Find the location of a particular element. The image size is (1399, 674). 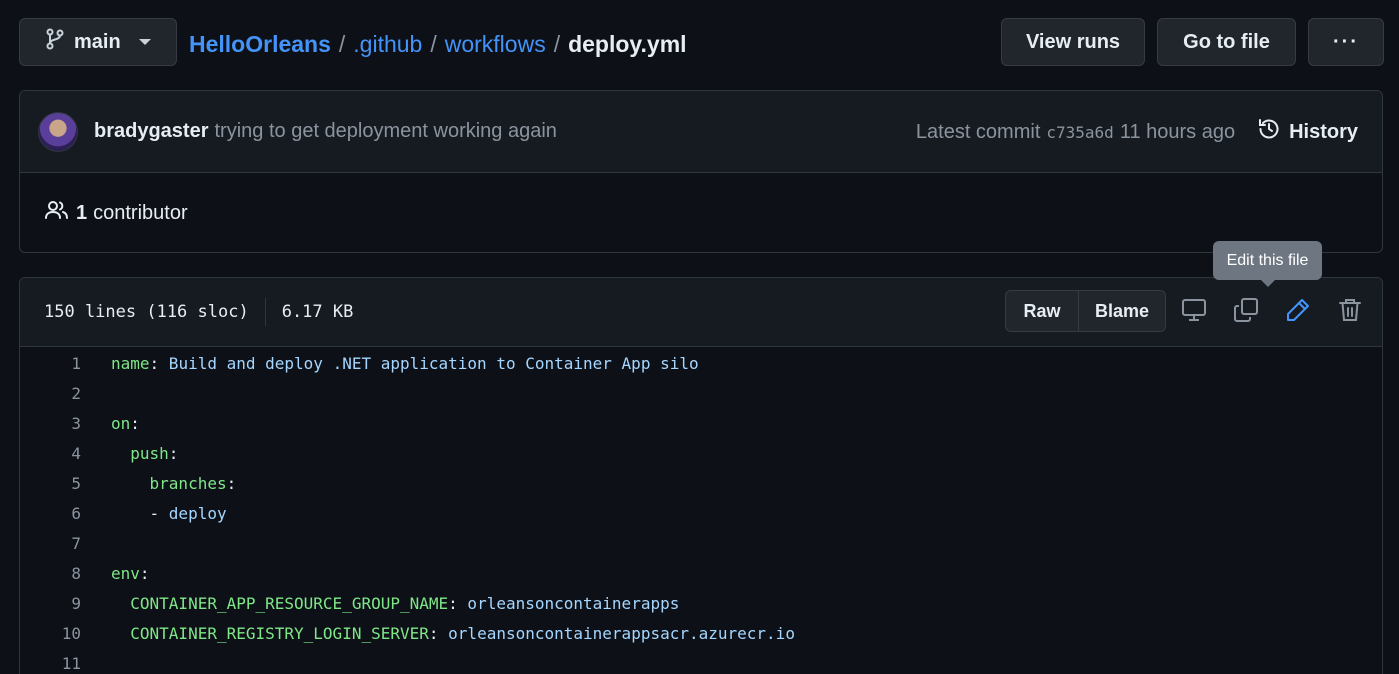

line-content: push: is located at coordinates (144, 453).